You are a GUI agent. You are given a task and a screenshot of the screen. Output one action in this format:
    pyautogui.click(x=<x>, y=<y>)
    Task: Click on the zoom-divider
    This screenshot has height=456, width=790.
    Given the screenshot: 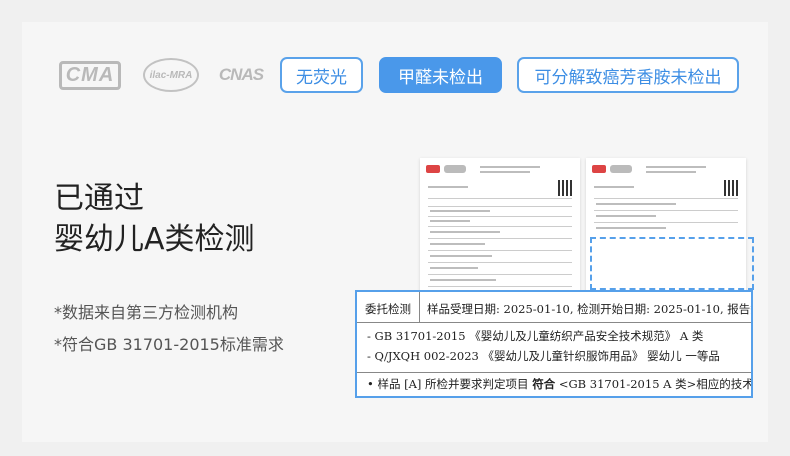 What is the action you would take?
    pyautogui.click(x=554, y=372)
    